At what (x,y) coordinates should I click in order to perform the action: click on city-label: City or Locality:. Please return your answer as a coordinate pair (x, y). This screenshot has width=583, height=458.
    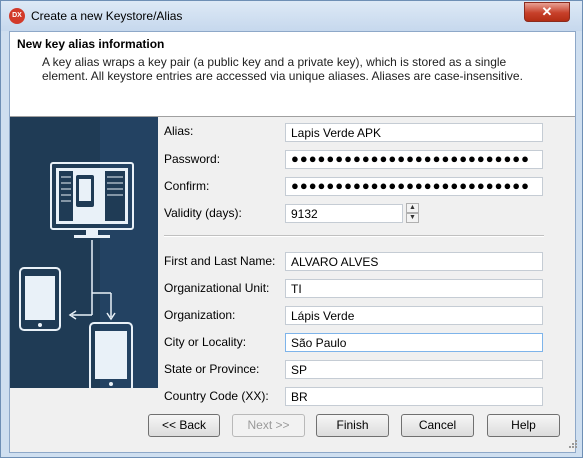
    Looking at the image, I should click on (205, 342).